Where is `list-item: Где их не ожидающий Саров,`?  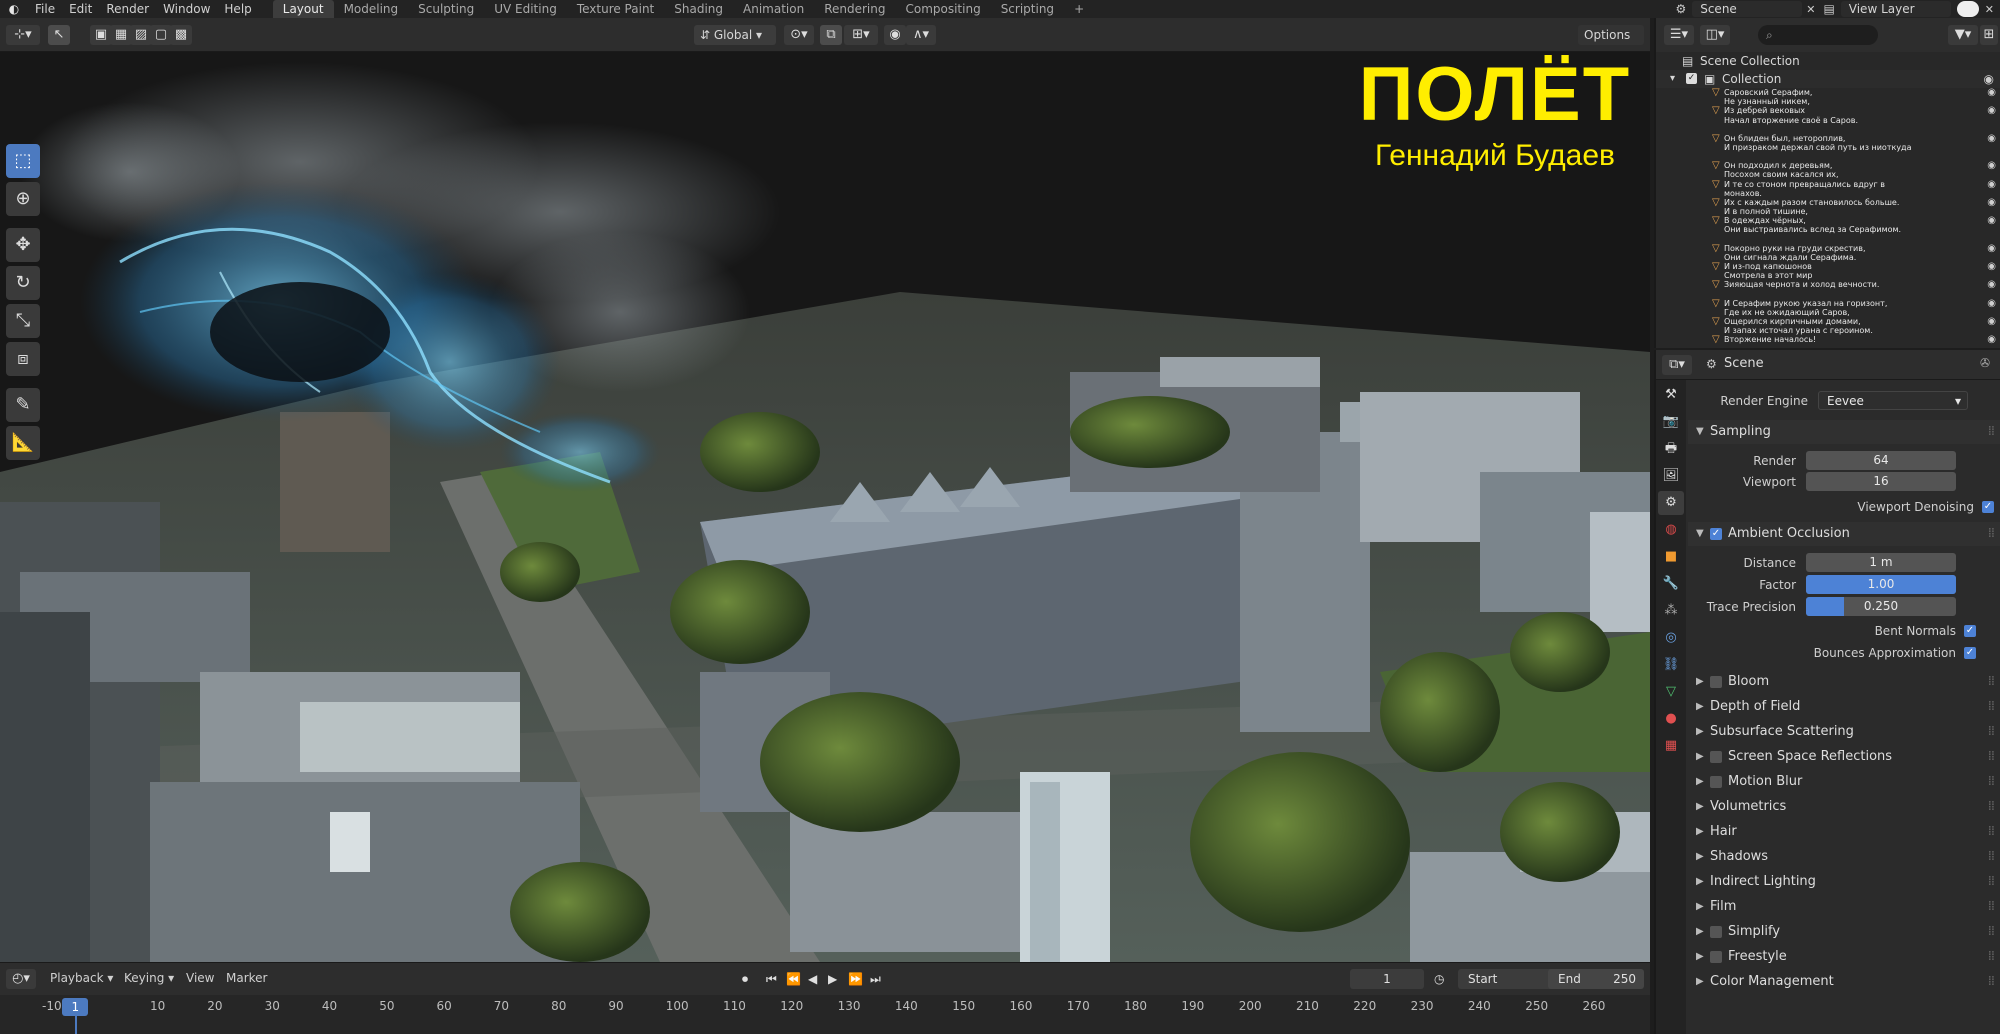
list-item: Где их не ожидающий Саров, is located at coordinates (1828, 312).